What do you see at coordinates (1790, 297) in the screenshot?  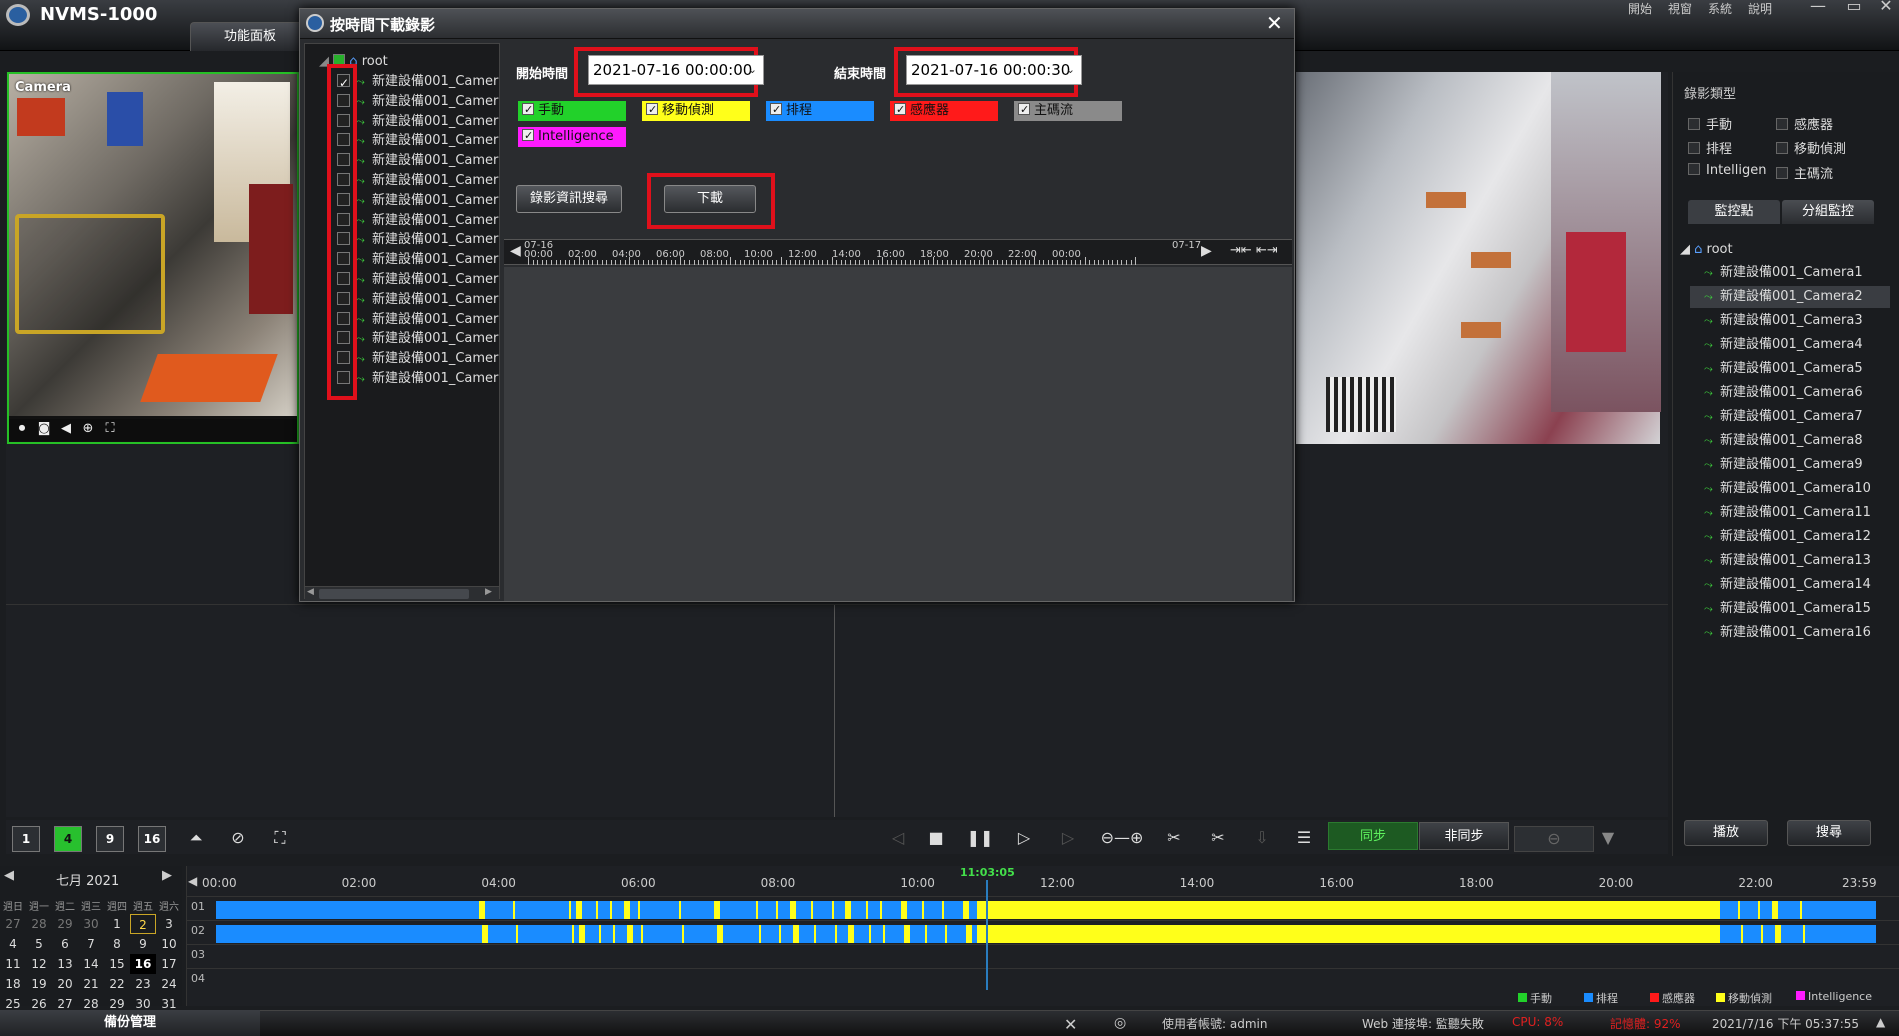 I see `camera-list-item: ⤳ 新建設備001_Camera2` at bounding box center [1790, 297].